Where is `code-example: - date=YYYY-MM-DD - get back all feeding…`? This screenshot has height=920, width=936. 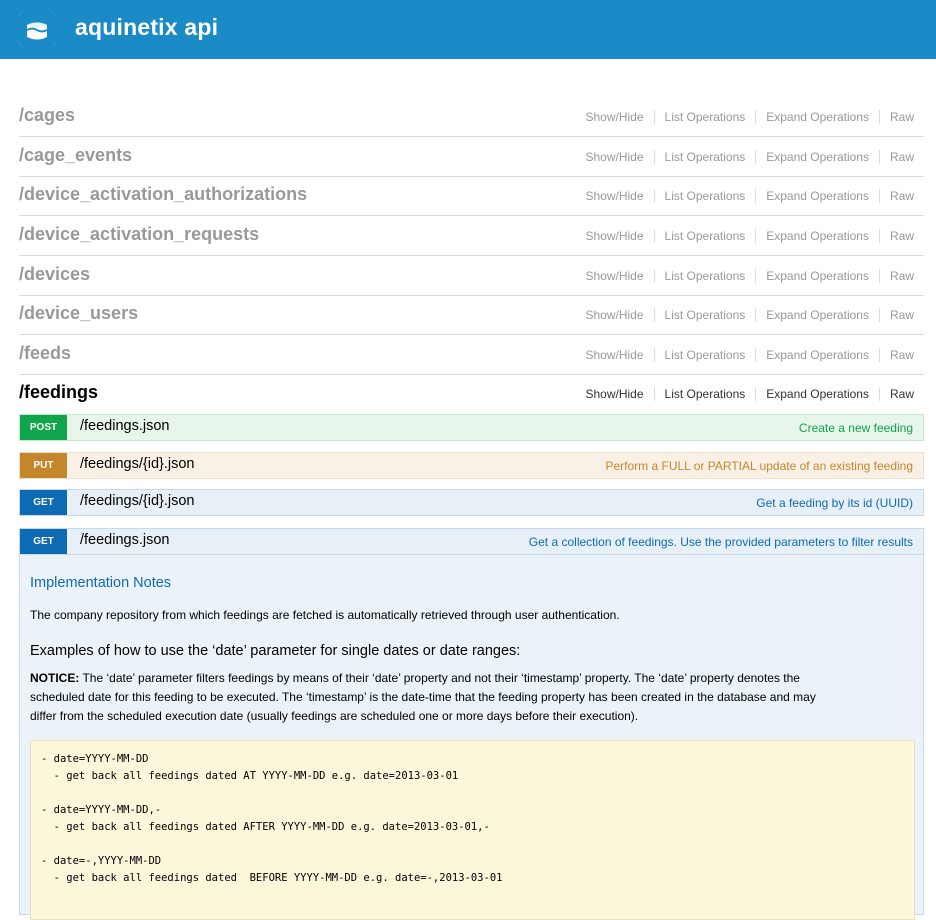
code-example: - date=YYYY-MM-DD - get back all feeding… is located at coordinates (249, 768).